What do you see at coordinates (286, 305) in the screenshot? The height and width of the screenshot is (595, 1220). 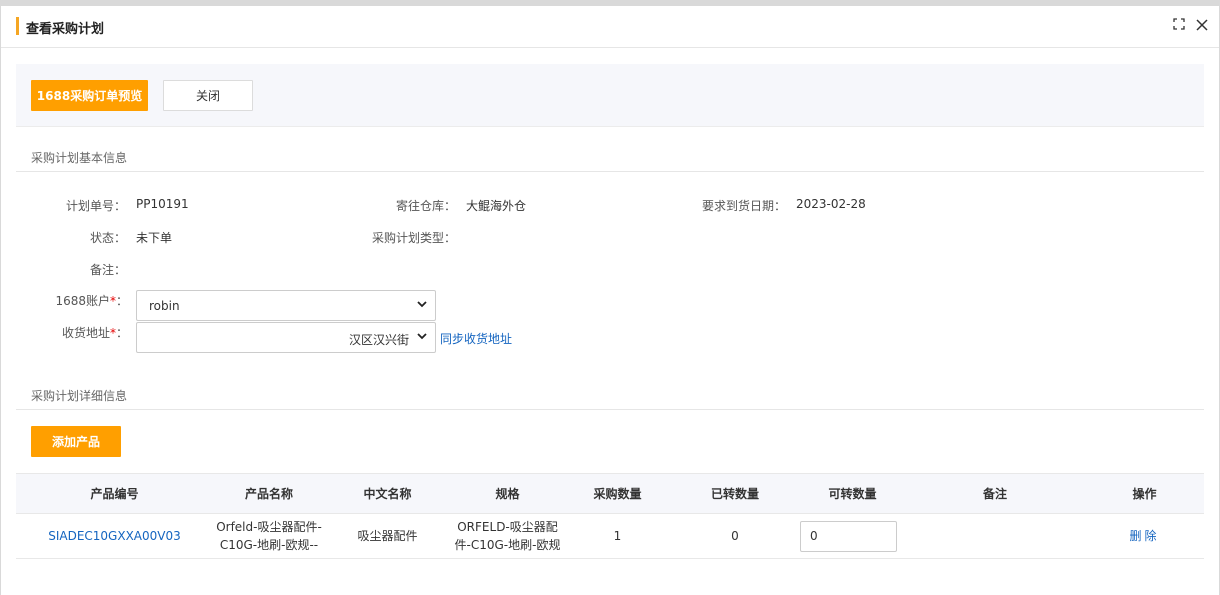 I see `account-select: robin` at bounding box center [286, 305].